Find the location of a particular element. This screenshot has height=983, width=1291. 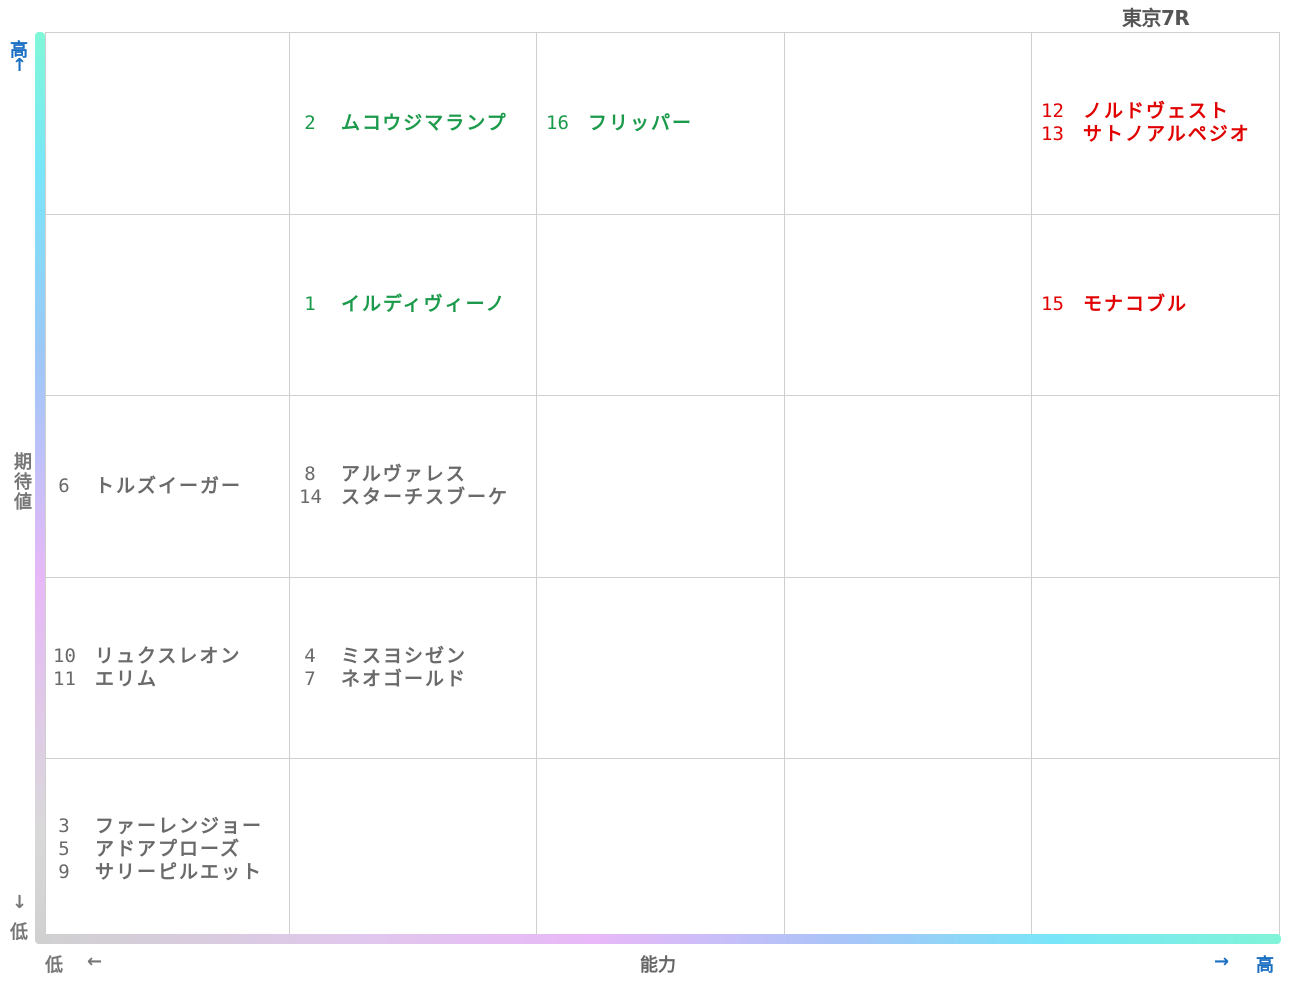

grid-cell: 8 アルヴァレス 14 スターチスブーケ is located at coordinates (416, 486).